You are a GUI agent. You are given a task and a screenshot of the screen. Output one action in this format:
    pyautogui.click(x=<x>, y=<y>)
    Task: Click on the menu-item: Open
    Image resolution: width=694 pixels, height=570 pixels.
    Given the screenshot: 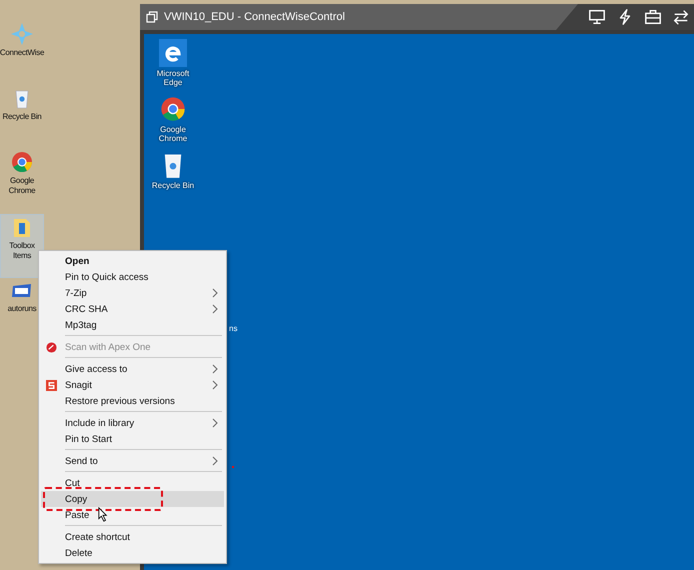 What is the action you would take?
    pyautogui.click(x=132, y=261)
    